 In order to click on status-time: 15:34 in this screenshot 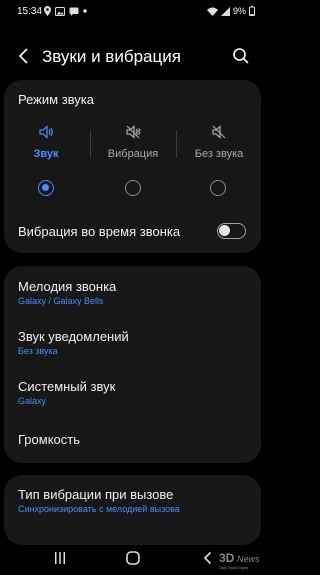, I will do `click(30, 11)`.